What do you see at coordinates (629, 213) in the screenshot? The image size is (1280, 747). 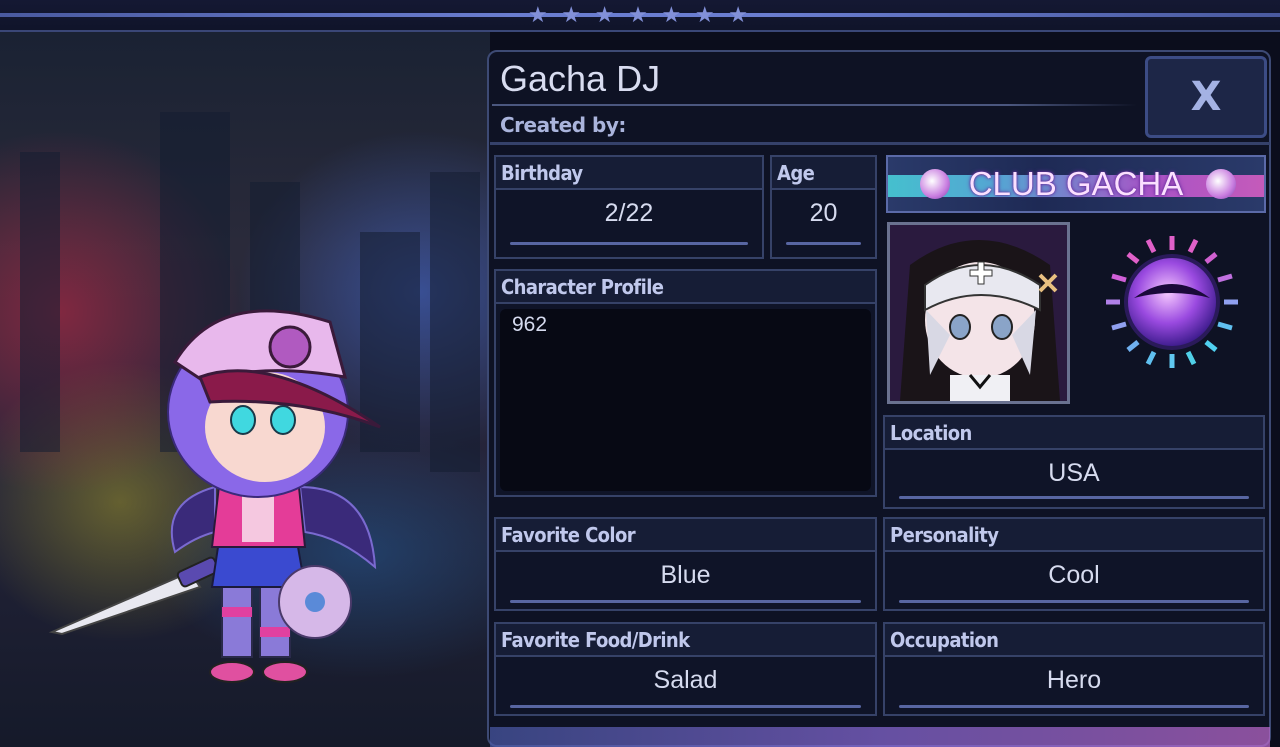 I see `birthday-value: 2/22` at bounding box center [629, 213].